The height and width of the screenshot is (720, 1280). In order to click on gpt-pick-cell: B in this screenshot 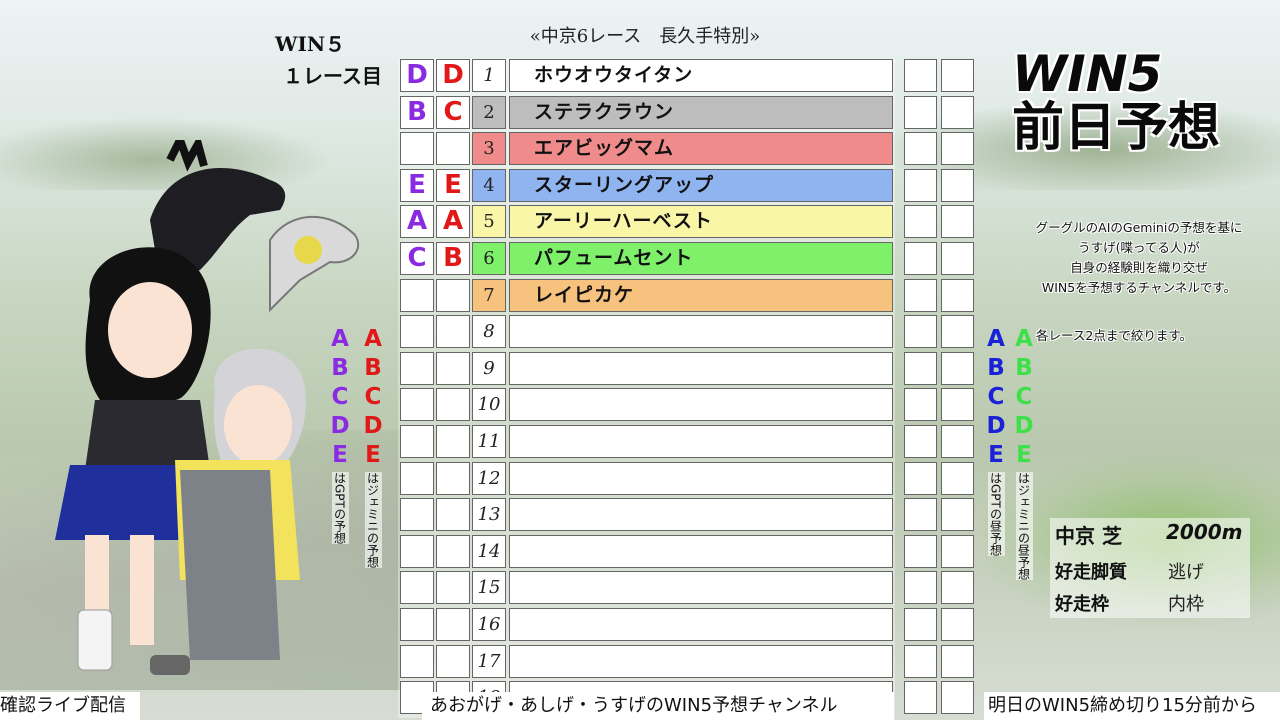, I will do `click(417, 112)`.